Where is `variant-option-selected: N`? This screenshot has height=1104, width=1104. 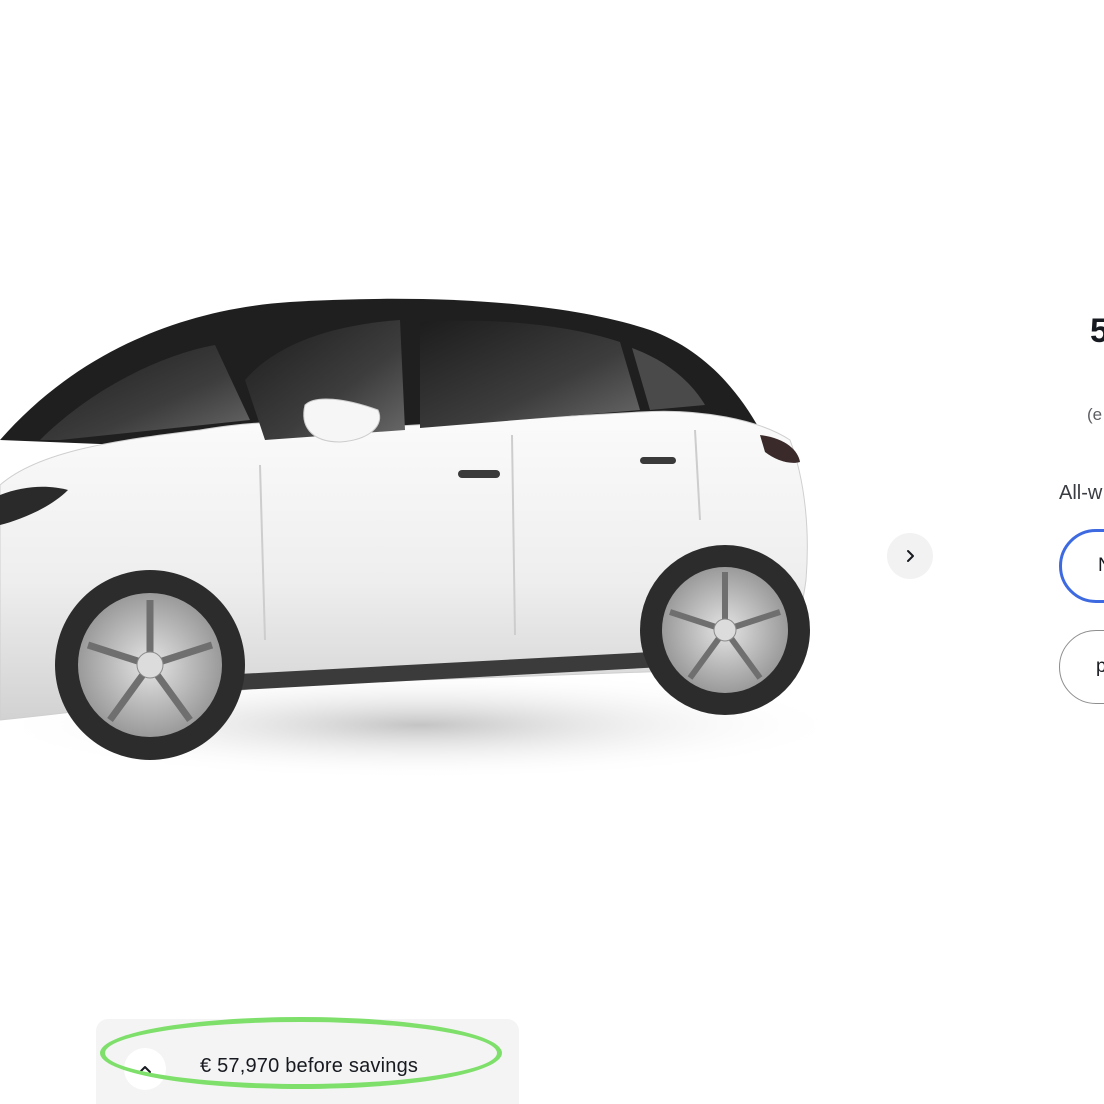
variant-option-selected: N is located at coordinates (1081, 566).